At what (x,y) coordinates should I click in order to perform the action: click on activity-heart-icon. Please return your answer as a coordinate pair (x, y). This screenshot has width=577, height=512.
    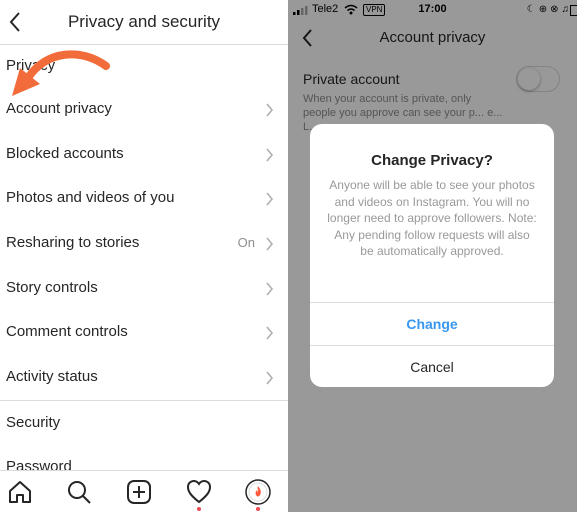
    Looking at the image, I should click on (199, 492).